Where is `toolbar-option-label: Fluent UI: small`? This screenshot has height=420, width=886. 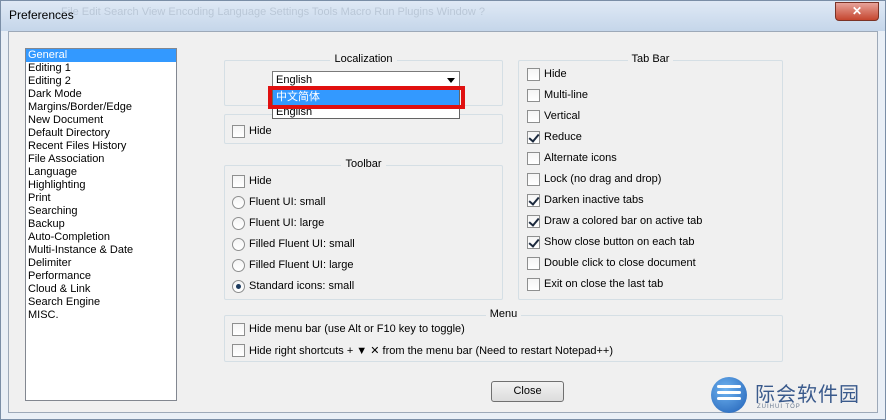 toolbar-option-label: Fluent UI: small is located at coordinates (287, 202).